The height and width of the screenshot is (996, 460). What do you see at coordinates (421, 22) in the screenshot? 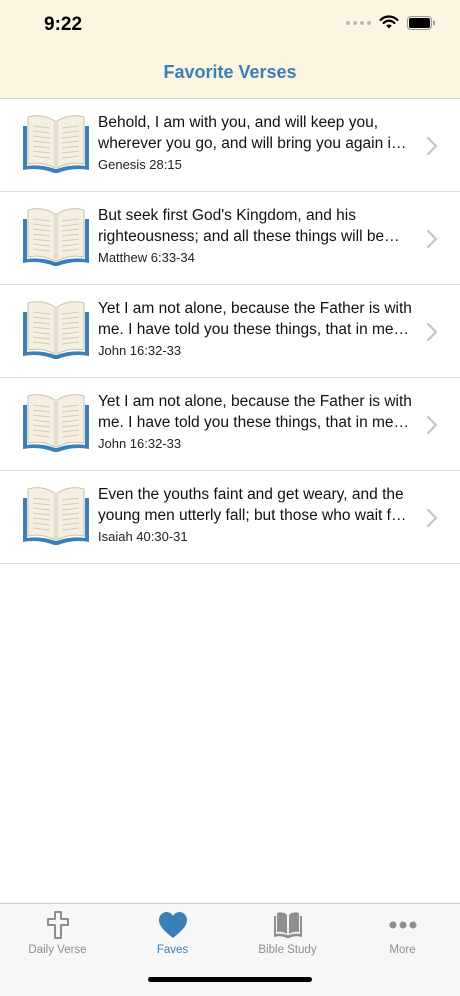
I see `battery-icon` at bounding box center [421, 22].